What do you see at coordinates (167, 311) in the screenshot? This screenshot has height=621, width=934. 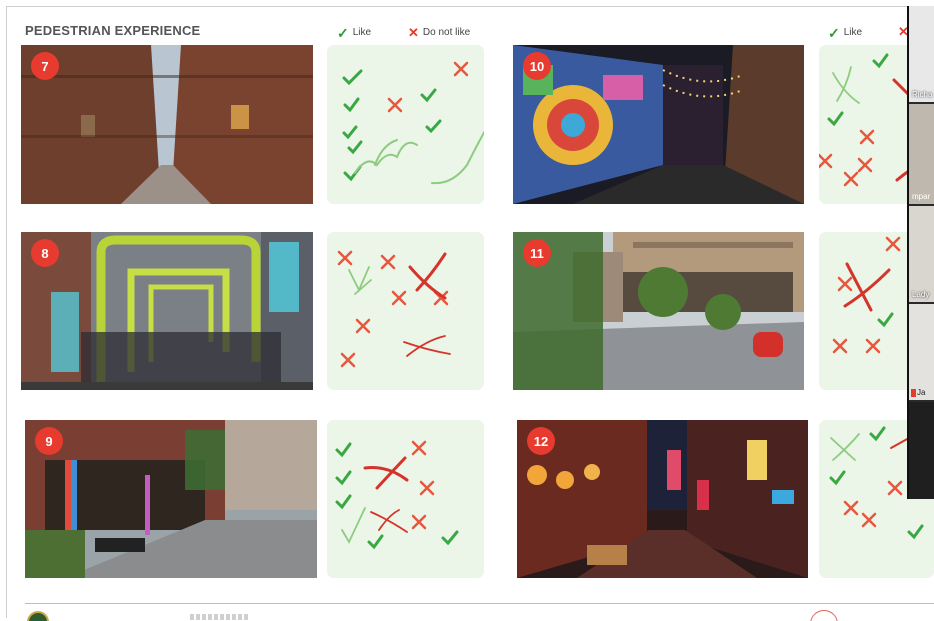 I see `photo-alley-8: 8` at bounding box center [167, 311].